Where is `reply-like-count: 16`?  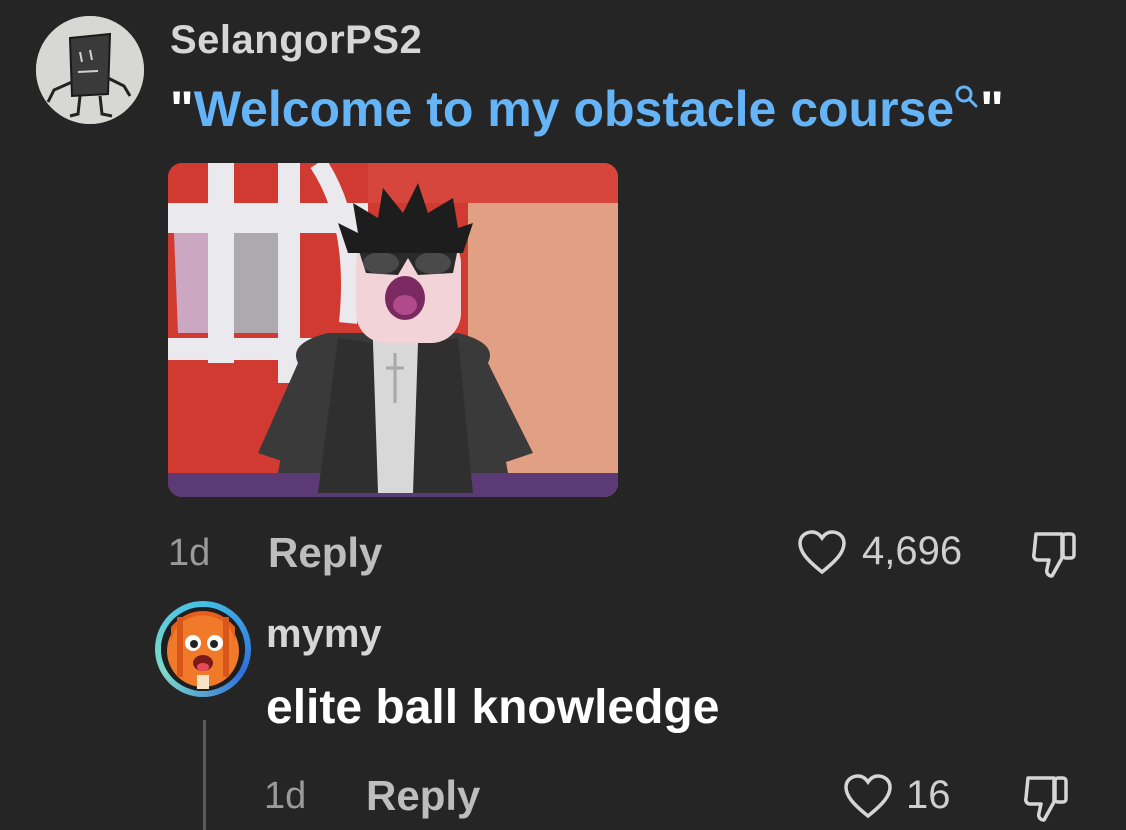 reply-like-count: 16 is located at coordinates (928, 795).